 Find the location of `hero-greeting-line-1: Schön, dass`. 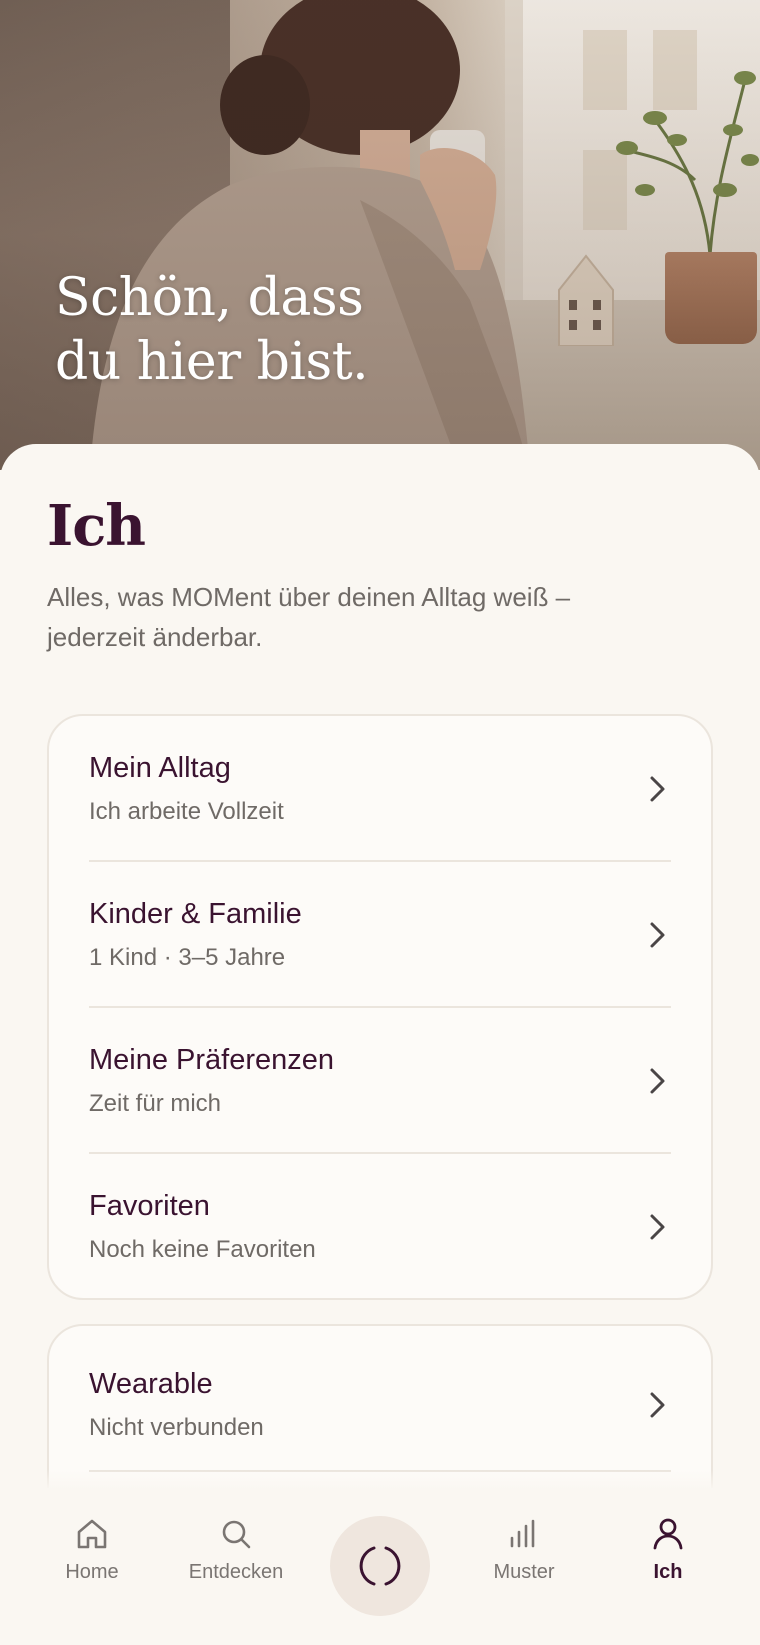

hero-greeting-line-1: Schön, dass is located at coordinates (209, 298).